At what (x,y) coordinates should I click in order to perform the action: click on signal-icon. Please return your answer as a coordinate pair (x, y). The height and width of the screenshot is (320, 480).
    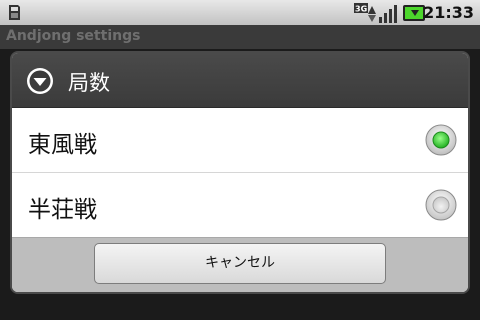
    Looking at the image, I should click on (388, 13).